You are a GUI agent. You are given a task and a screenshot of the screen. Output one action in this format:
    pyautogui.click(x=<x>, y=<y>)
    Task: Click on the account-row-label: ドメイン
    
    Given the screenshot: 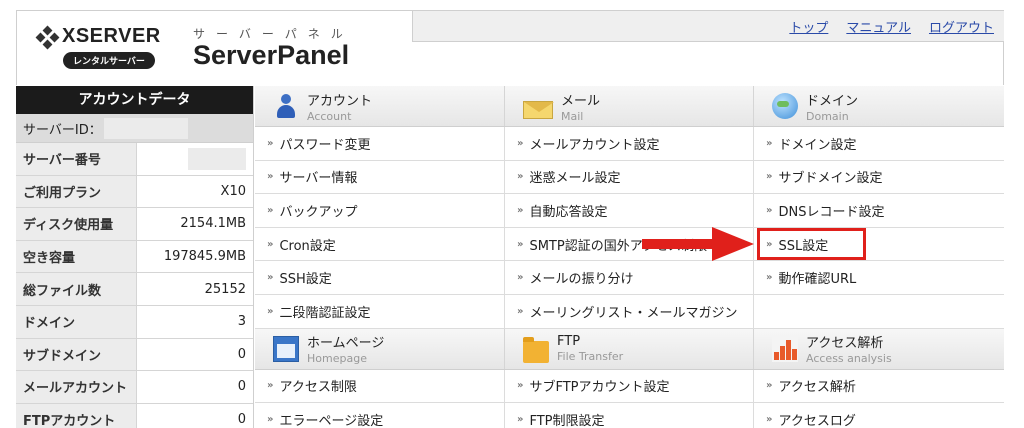 What is the action you would take?
    pyautogui.click(x=76, y=321)
    